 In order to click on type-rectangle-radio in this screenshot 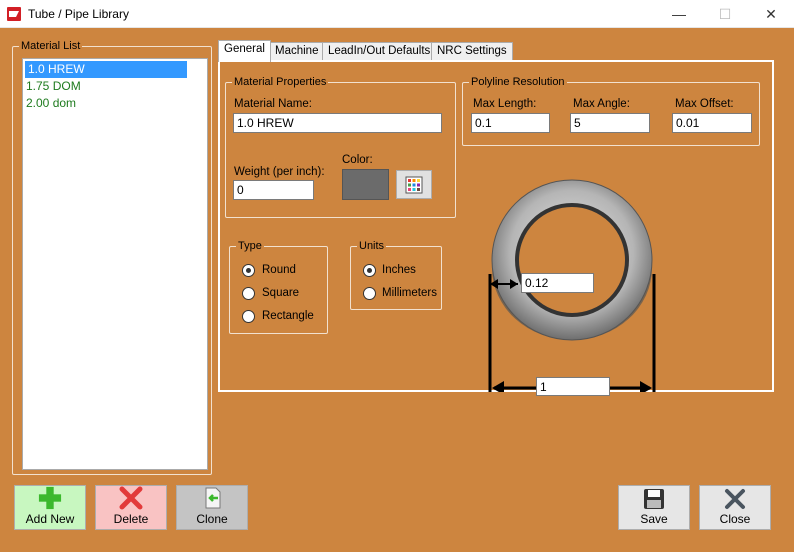, I will do `click(248, 316)`.